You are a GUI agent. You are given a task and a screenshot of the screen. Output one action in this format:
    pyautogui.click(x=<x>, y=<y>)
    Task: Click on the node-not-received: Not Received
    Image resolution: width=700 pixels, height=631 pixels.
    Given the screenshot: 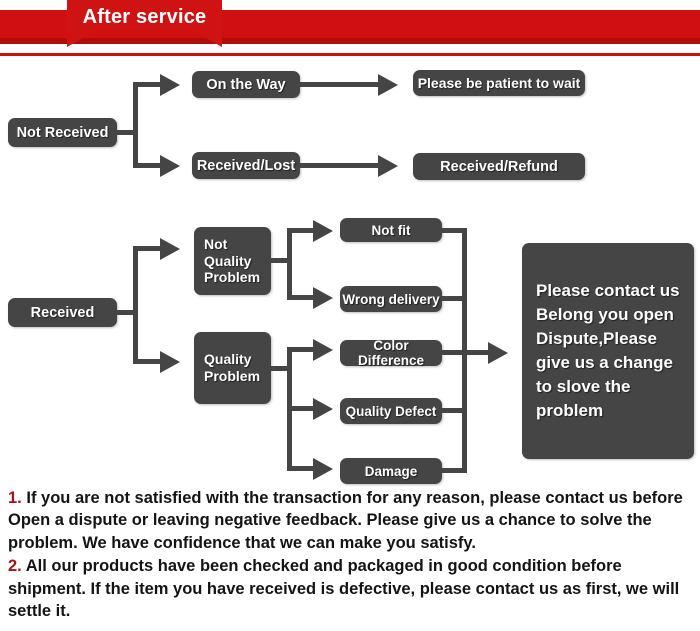 What is the action you would take?
    pyautogui.click(x=62, y=132)
    